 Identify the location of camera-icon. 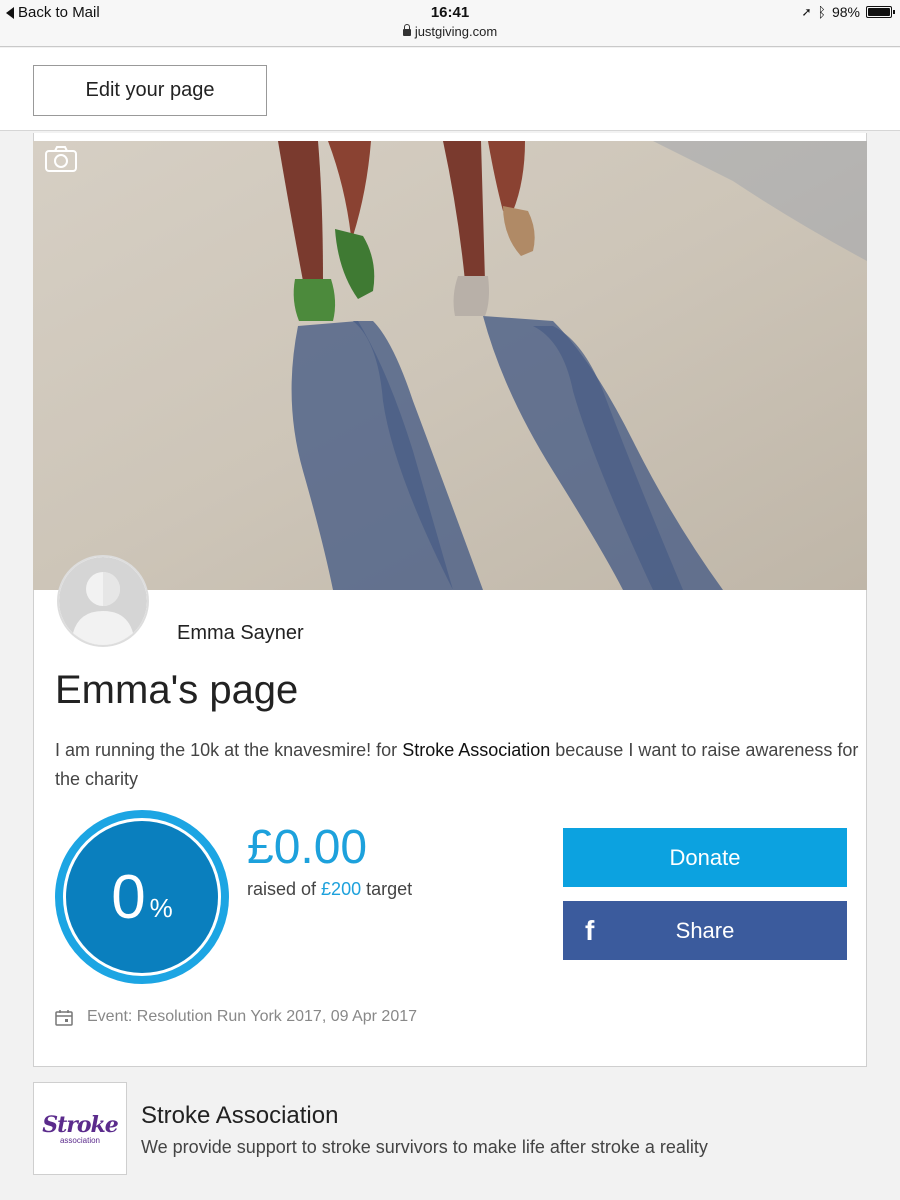
(61, 159).